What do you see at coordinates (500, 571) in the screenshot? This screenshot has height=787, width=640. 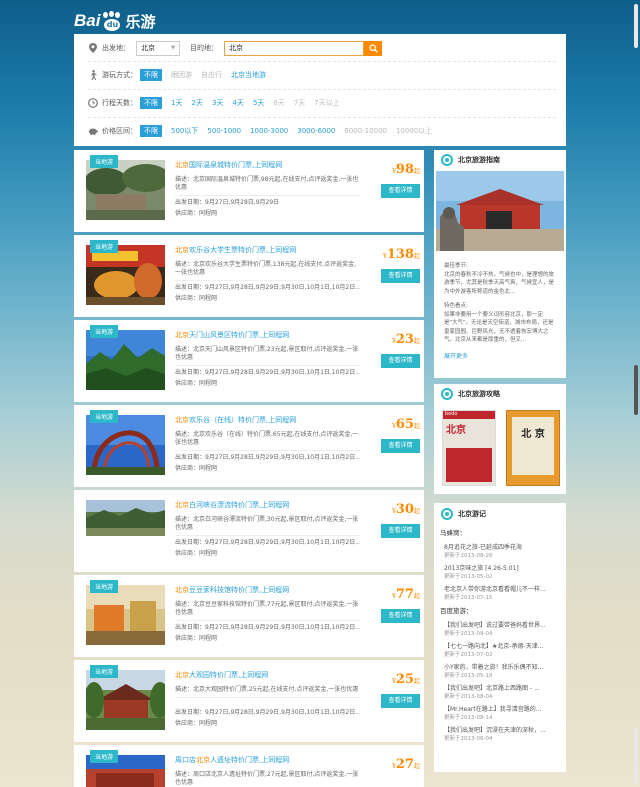 I see `note-item: 2013京味之旅 [4.26-5.01] 更新于2013-05-02` at bounding box center [500, 571].